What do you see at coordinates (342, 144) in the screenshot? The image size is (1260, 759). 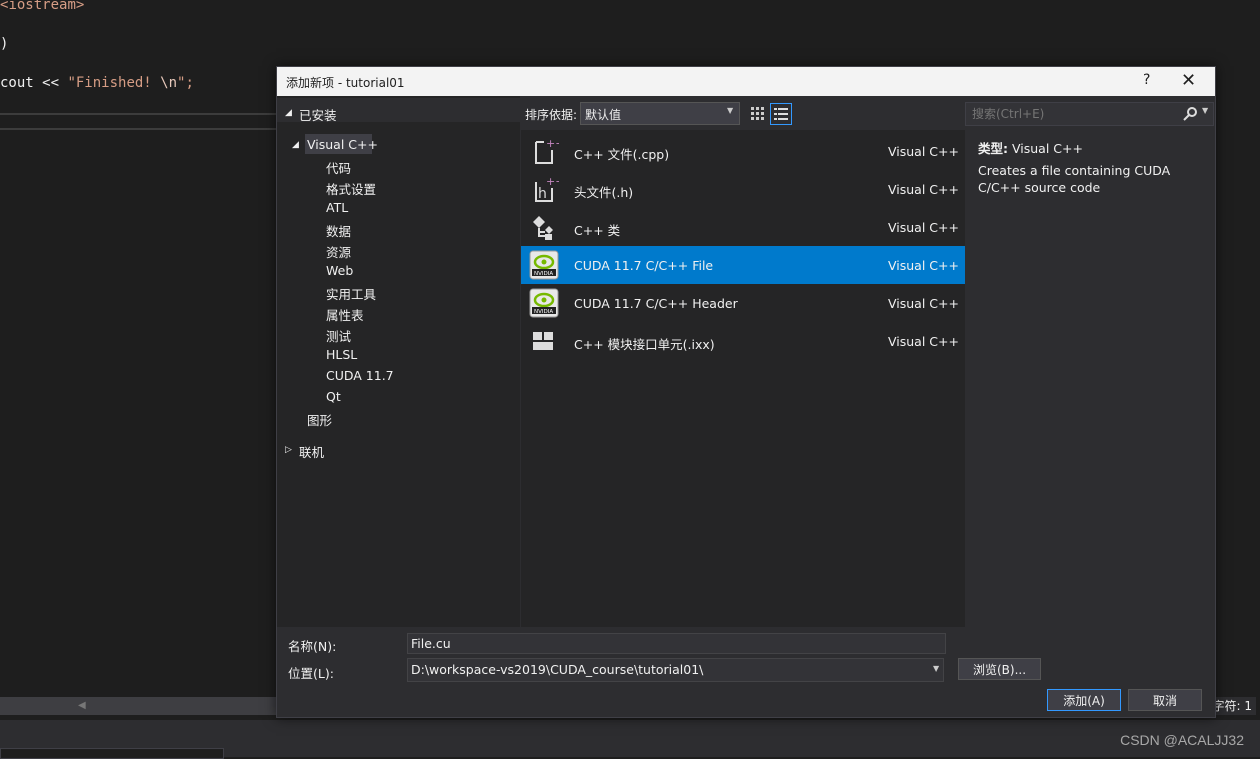 I see `tree-item-visual-cpp: Visual C++` at bounding box center [342, 144].